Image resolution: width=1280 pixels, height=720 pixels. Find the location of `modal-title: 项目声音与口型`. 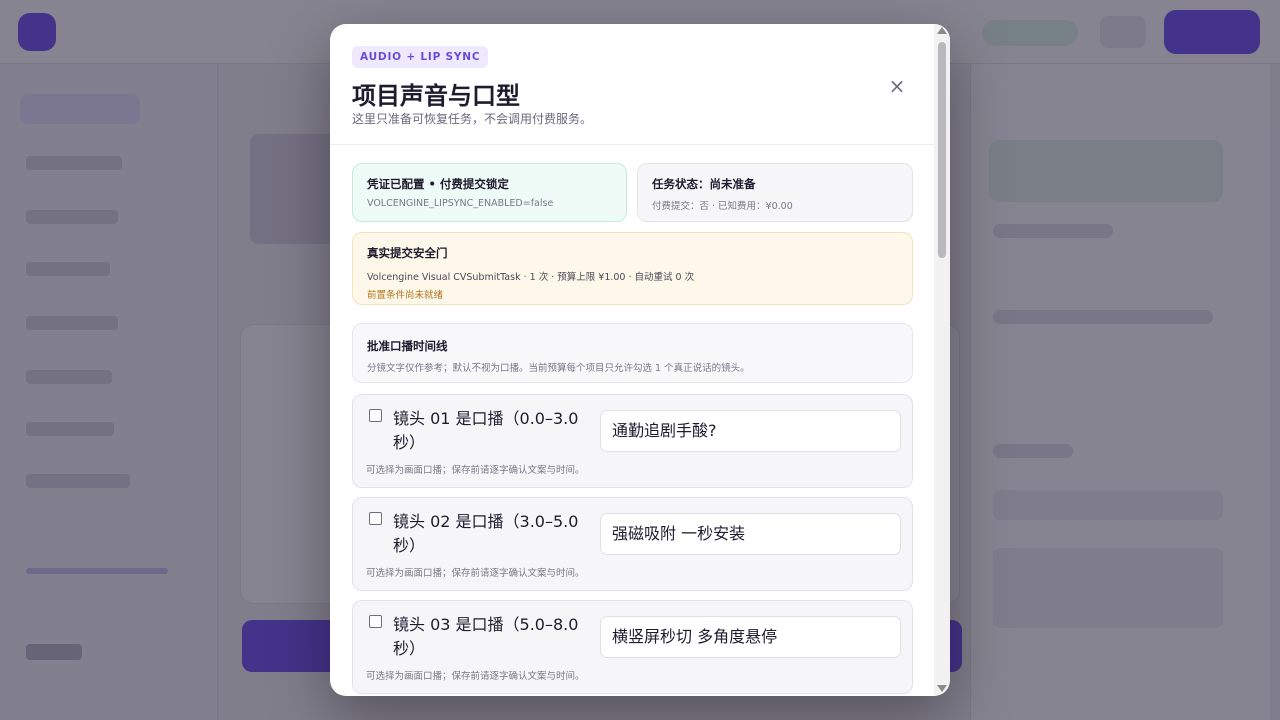

modal-title: 项目声音与口型 is located at coordinates (436, 96).